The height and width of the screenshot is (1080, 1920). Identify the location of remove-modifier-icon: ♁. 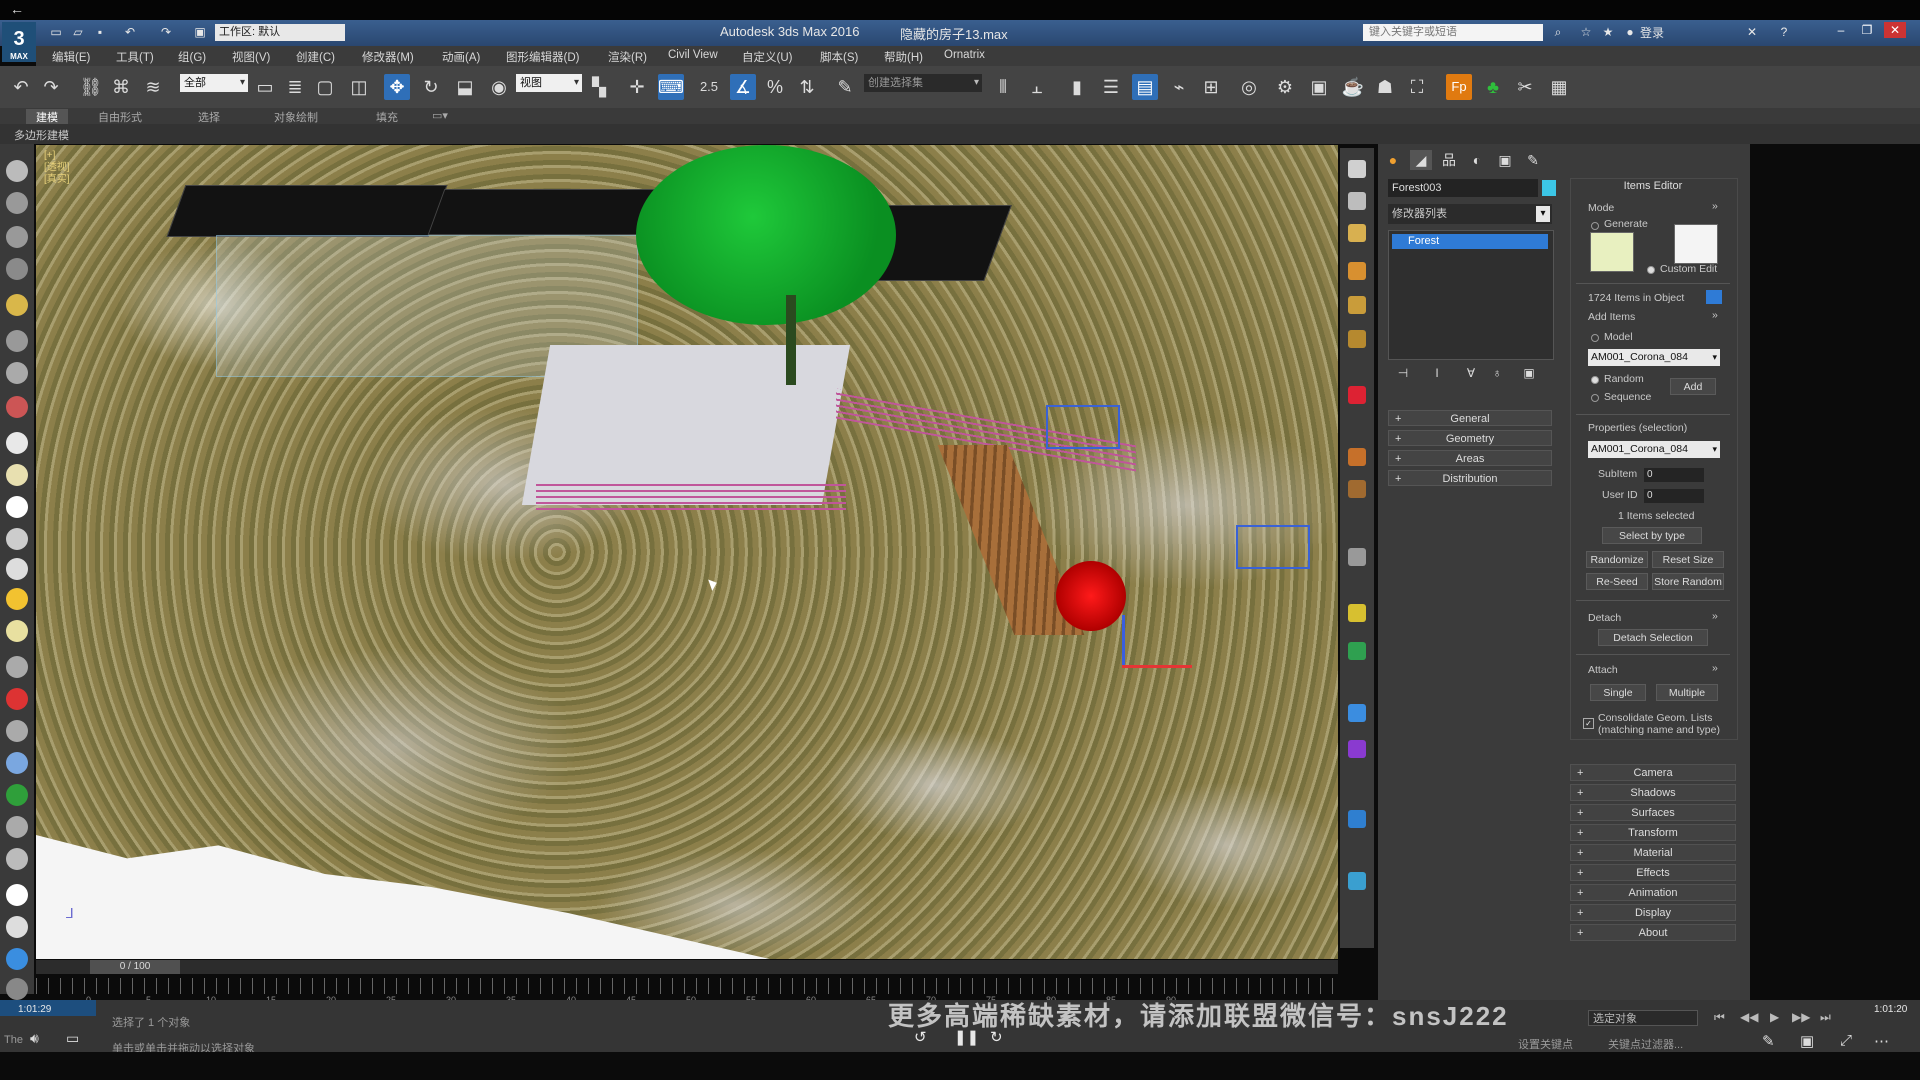
(1497, 374).